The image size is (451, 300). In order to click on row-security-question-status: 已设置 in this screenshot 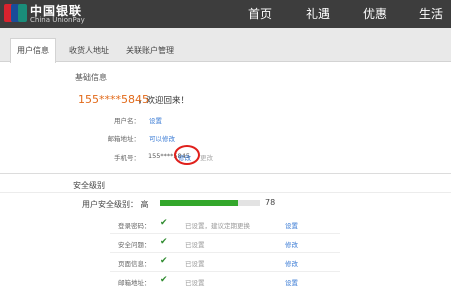, I will do `click(195, 245)`.